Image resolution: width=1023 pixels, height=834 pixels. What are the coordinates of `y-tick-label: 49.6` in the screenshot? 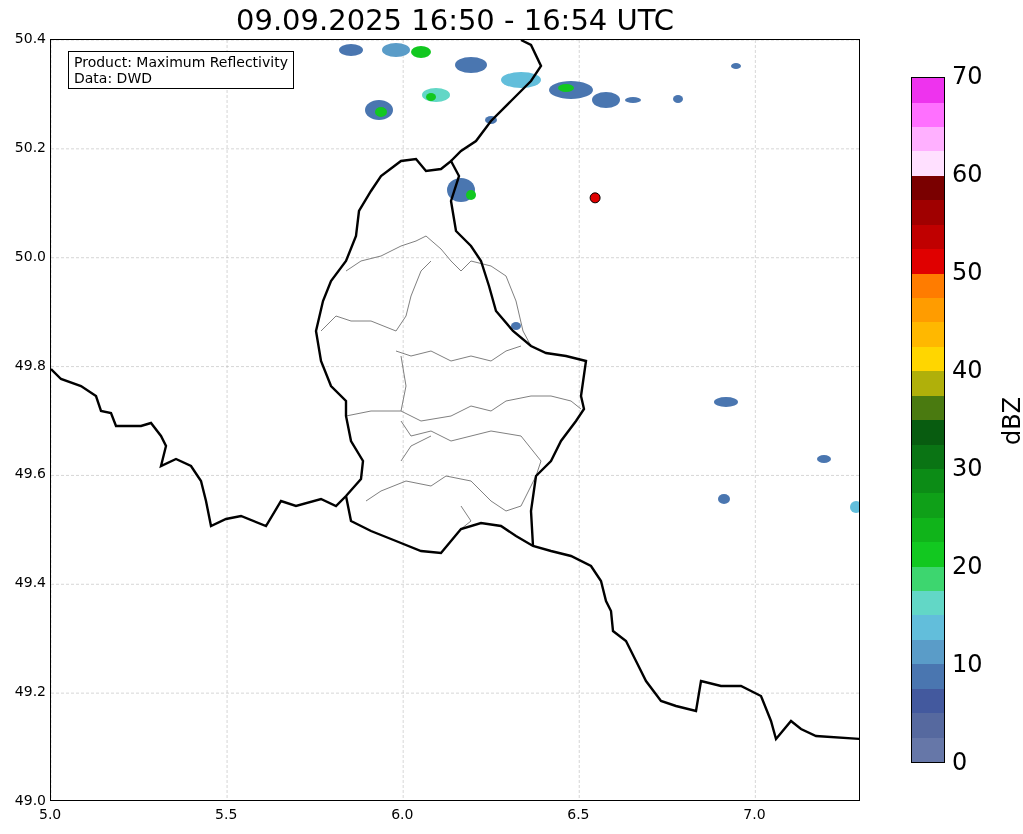 It's located at (30, 473).